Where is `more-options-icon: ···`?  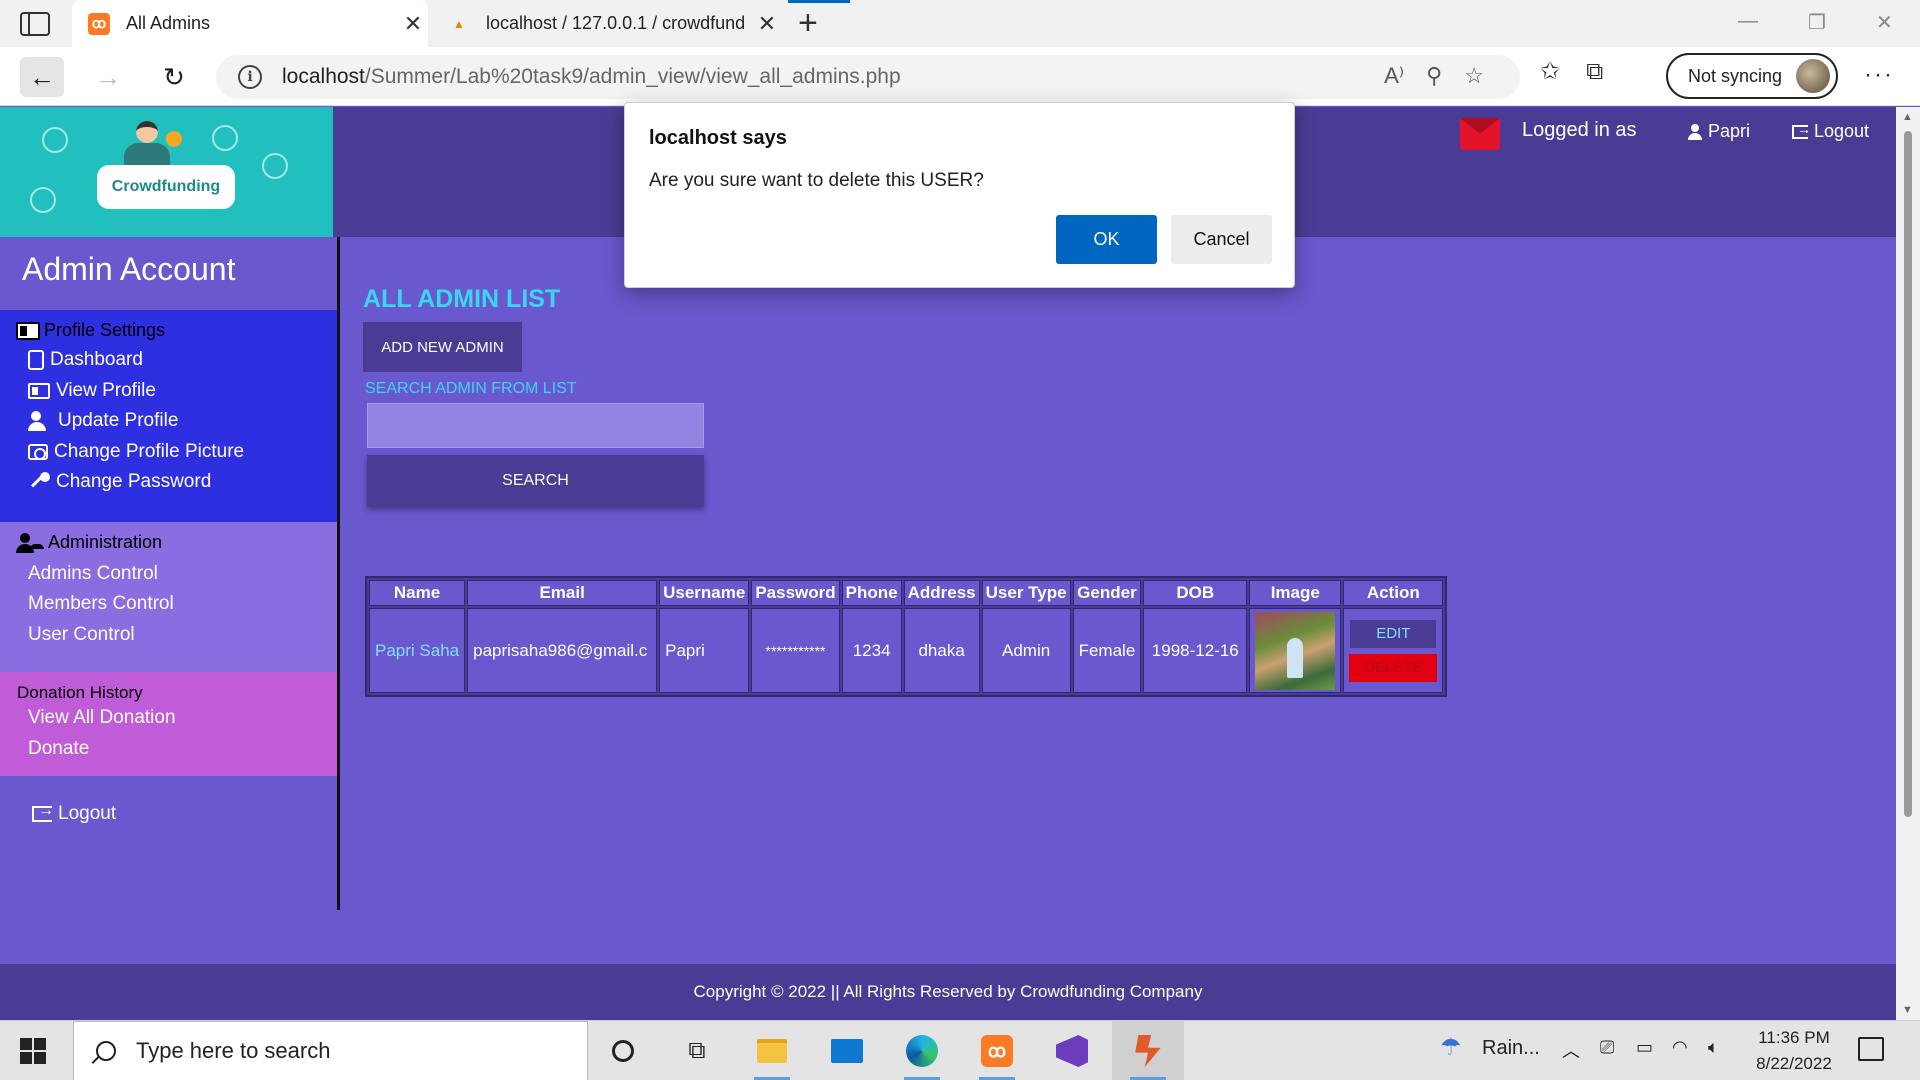
more-options-icon: ··· is located at coordinates (1879, 75).